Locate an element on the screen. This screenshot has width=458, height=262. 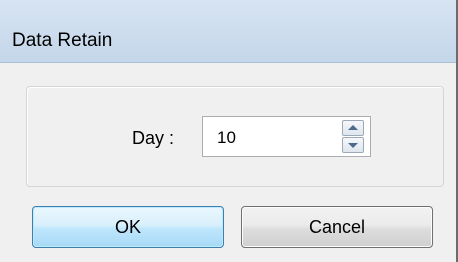
day-value: 10 is located at coordinates (226, 138).